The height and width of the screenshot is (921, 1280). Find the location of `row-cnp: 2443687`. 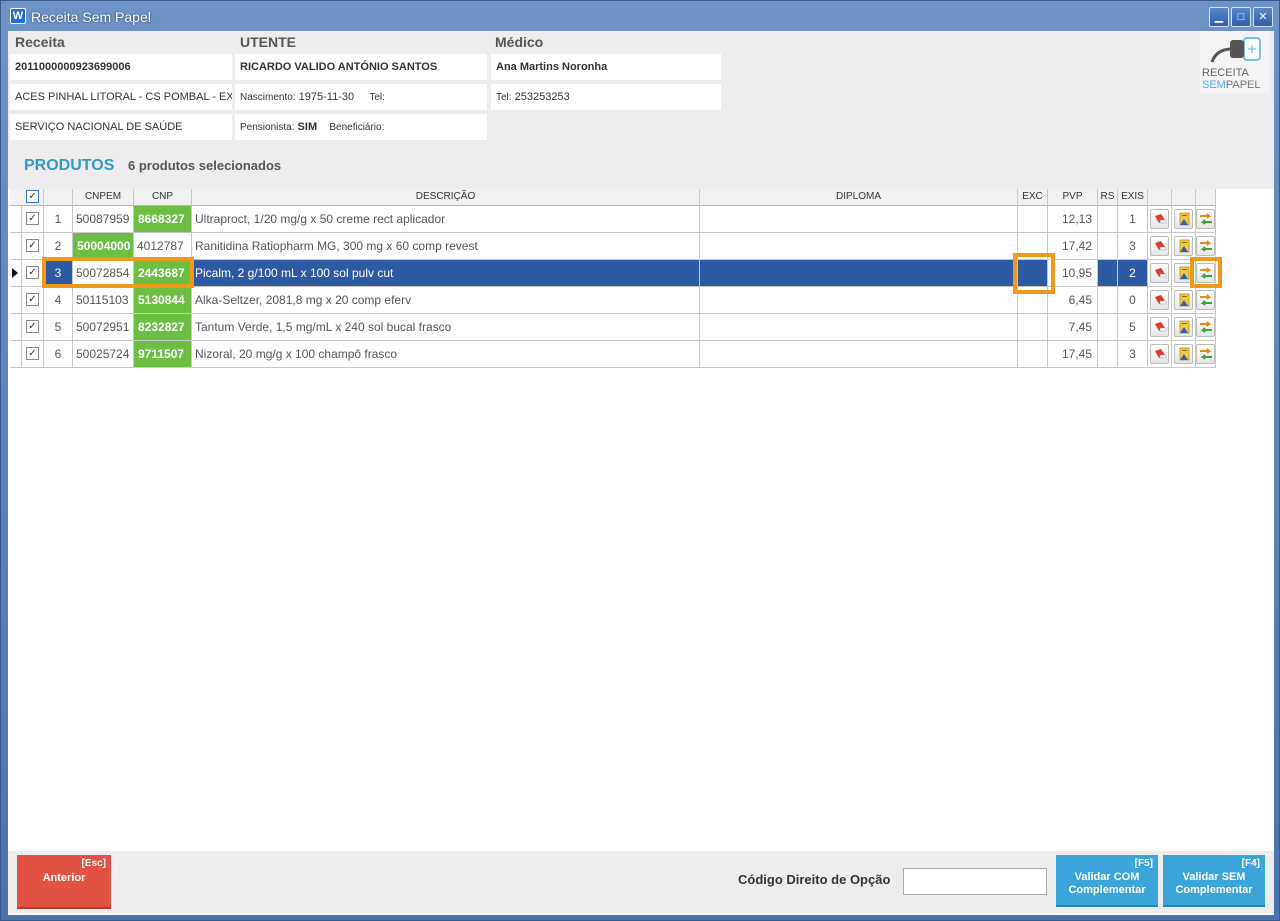

row-cnp: 2443687 is located at coordinates (163, 273).